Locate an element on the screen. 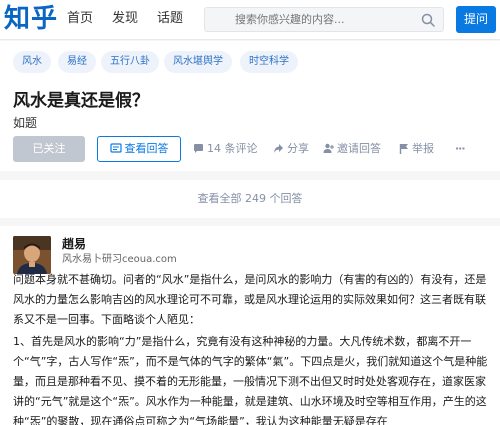 This screenshot has height=425, width=500. nav-discover: 发现 is located at coordinates (125, 19).